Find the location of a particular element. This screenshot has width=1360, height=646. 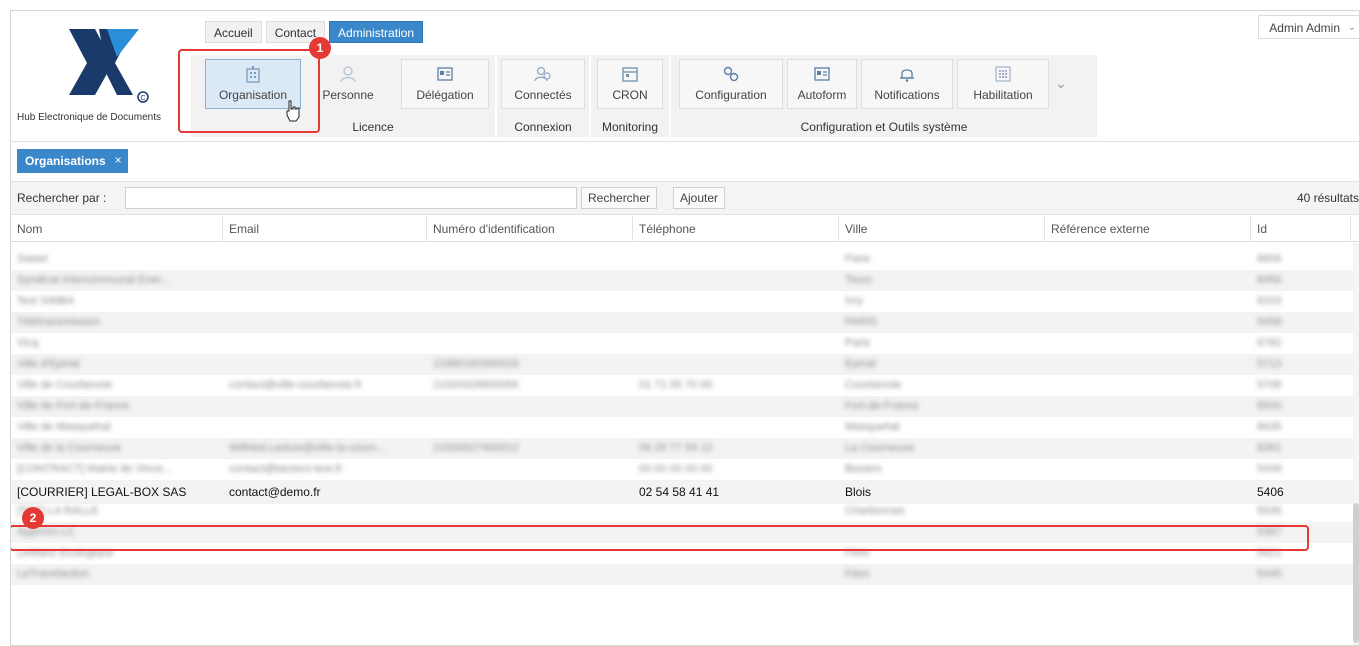

table-row: LeTransfaction Fées 5445 is located at coordinates (685, 574).